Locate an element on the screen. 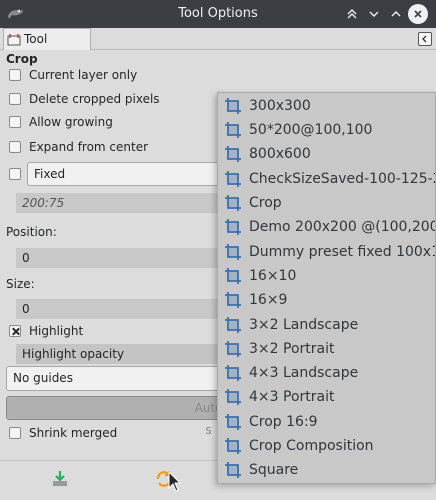 This screenshot has width=436, height=500. aspect-ratio-field: 200:75 is located at coordinates (121, 203).